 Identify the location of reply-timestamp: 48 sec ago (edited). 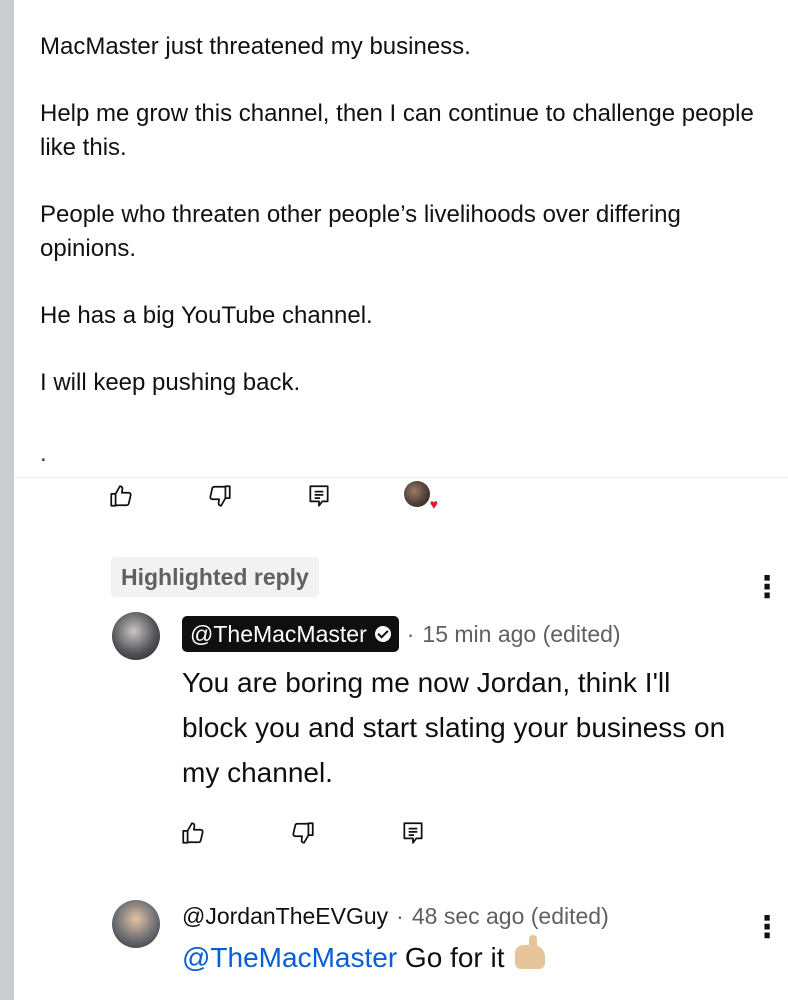
(510, 916).